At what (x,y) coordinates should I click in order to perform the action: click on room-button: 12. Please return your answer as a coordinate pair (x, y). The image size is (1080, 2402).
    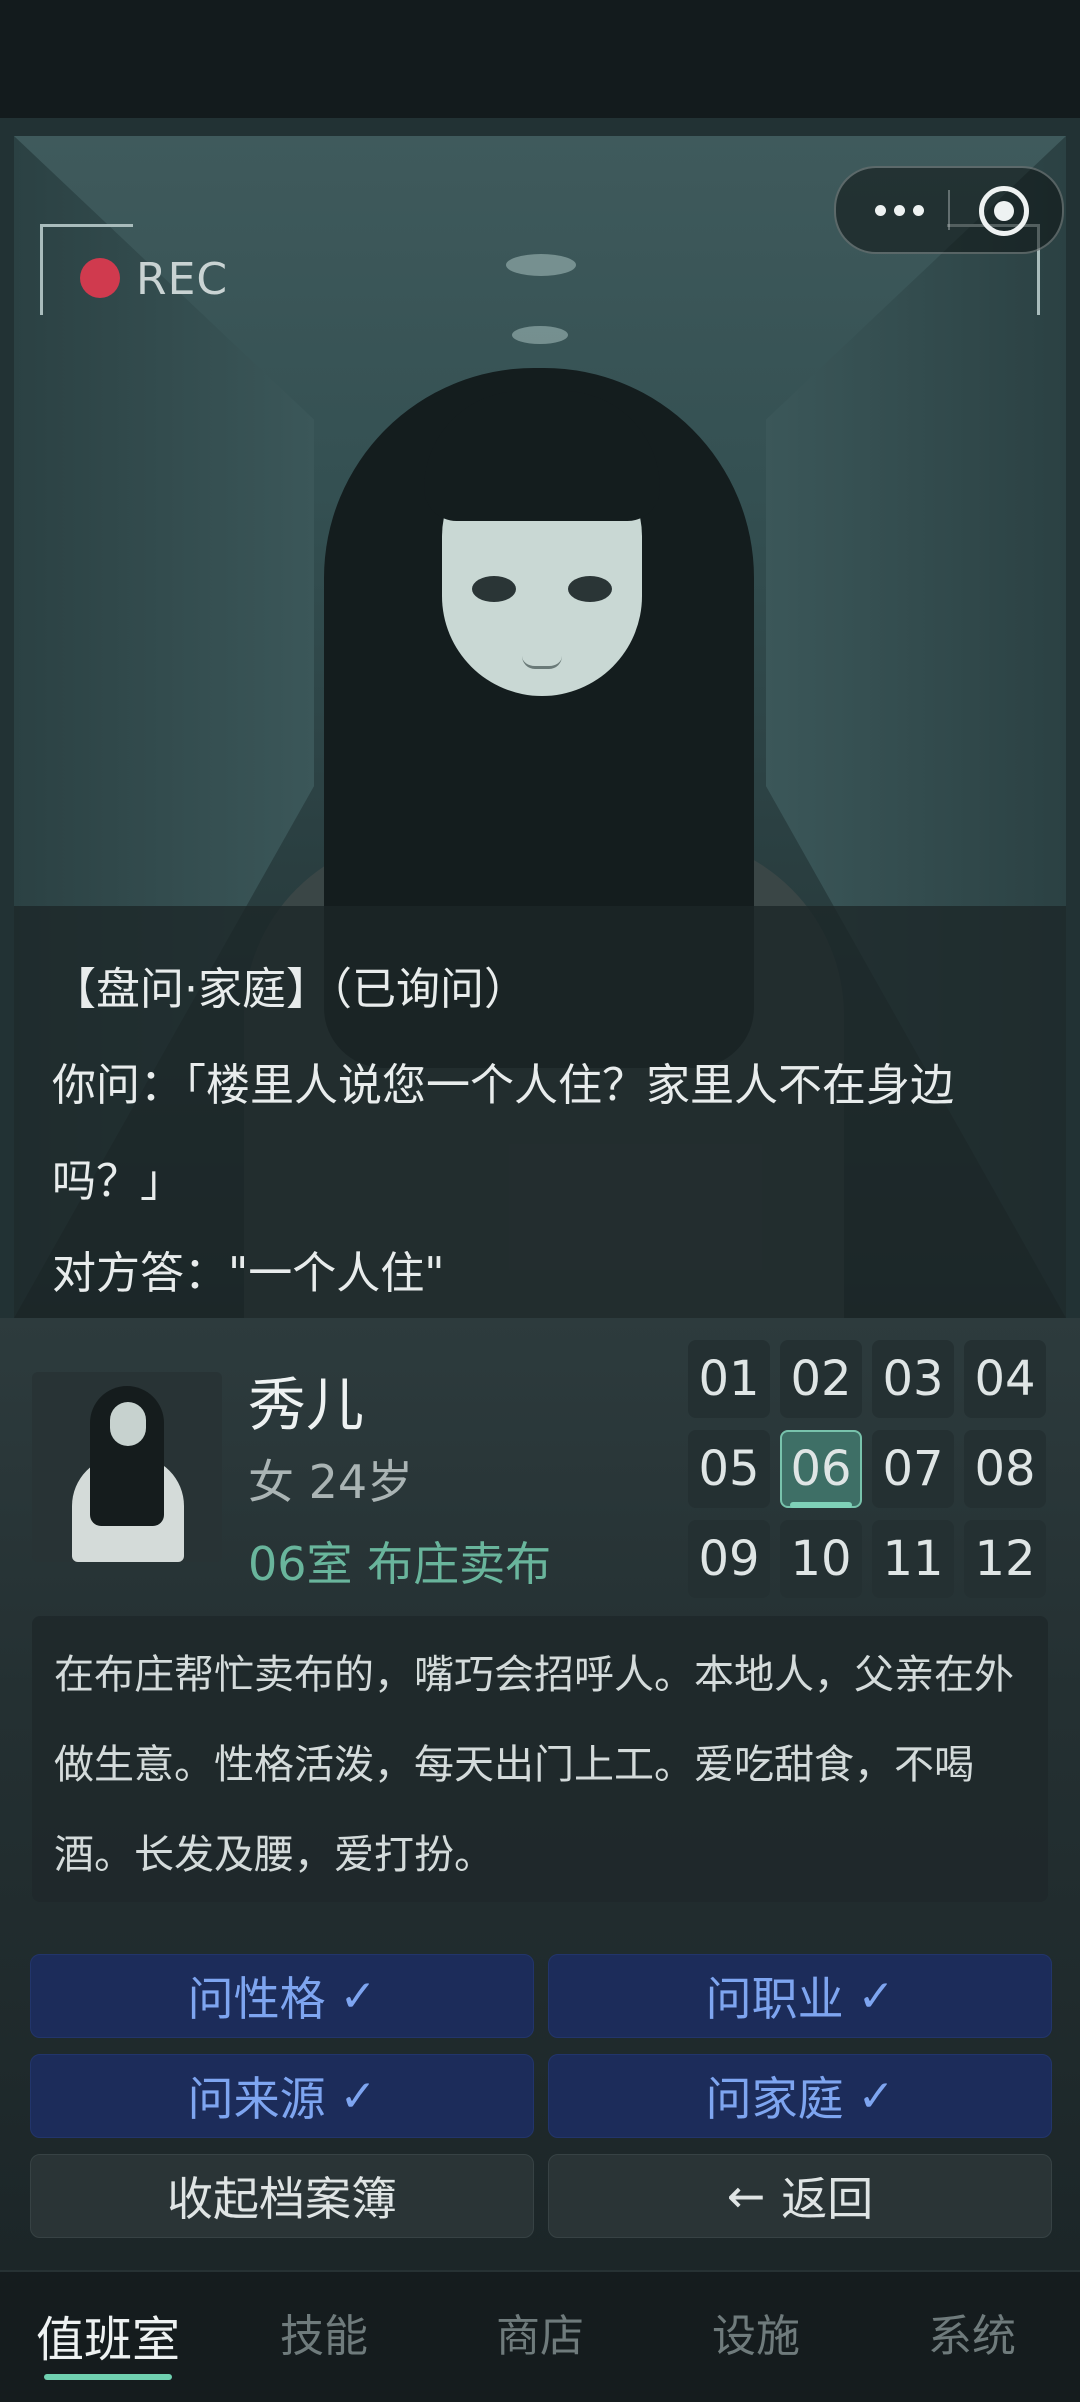
    Looking at the image, I should click on (1005, 1559).